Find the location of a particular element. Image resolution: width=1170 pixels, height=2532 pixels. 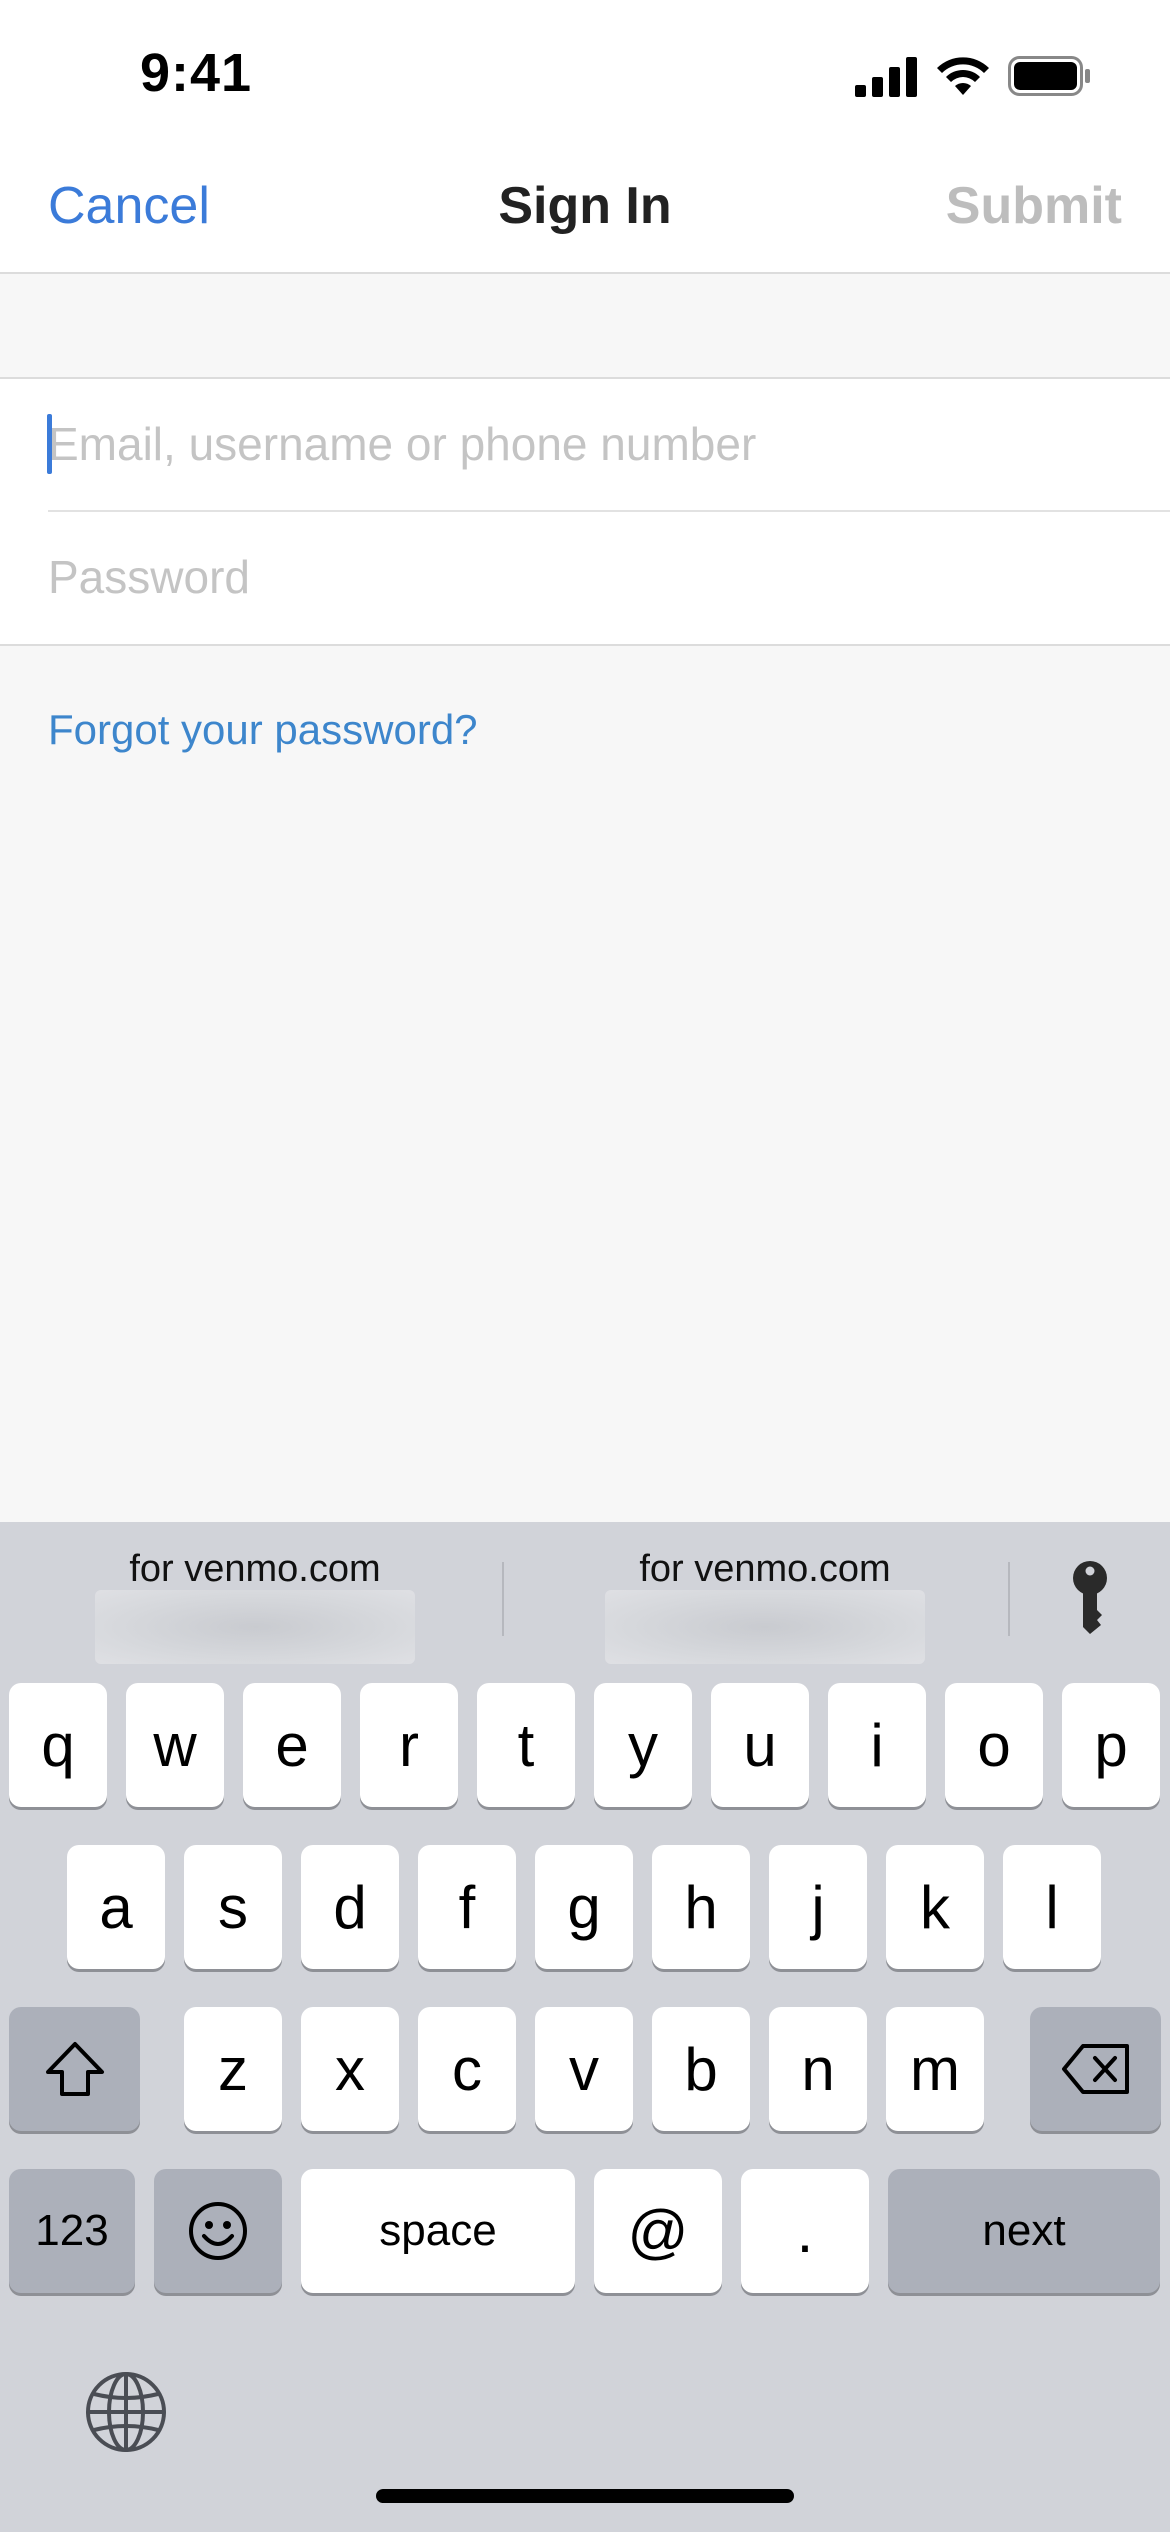

backspace-icon is located at coordinates (1095, 2069).